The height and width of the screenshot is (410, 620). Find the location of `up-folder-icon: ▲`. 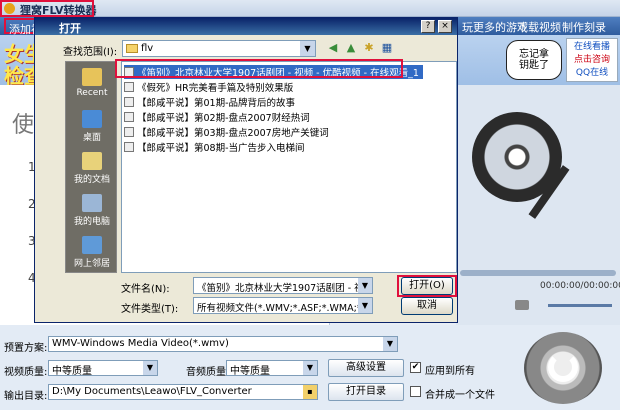

up-folder-icon: ▲ is located at coordinates (351, 48).